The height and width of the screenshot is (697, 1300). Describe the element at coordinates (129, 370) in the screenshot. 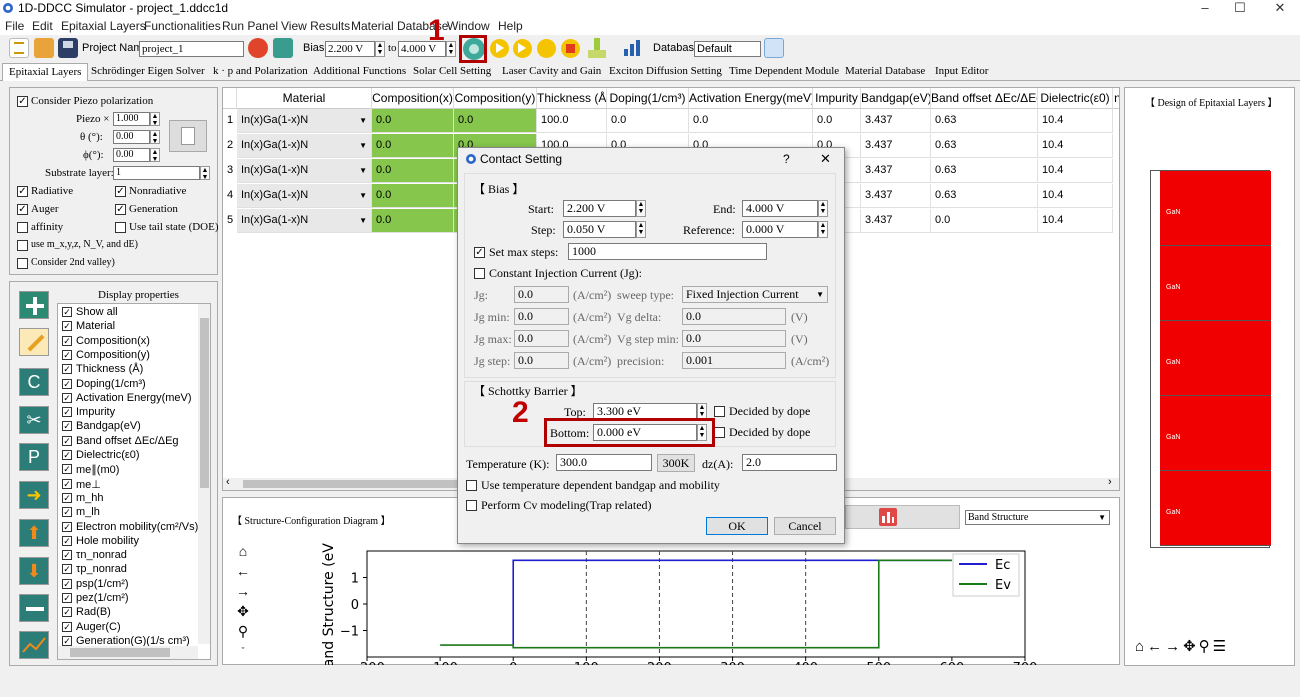

I see `display-property-item: ✓ Thickness (Å)` at that location.